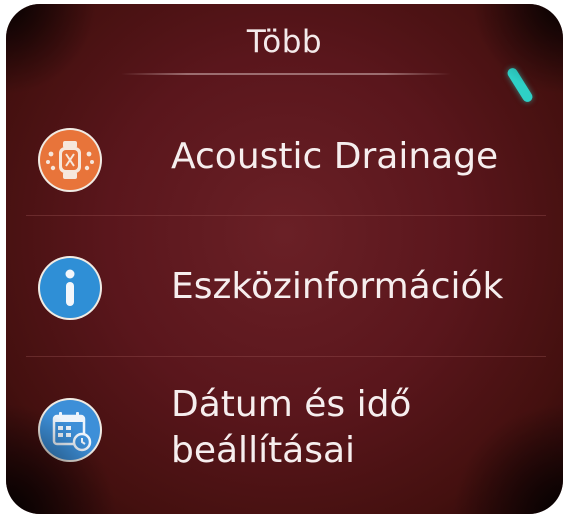 This screenshot has height=518, width=568. I want to click on menu-item-label: Eszközinformációk, so click(337, 286).